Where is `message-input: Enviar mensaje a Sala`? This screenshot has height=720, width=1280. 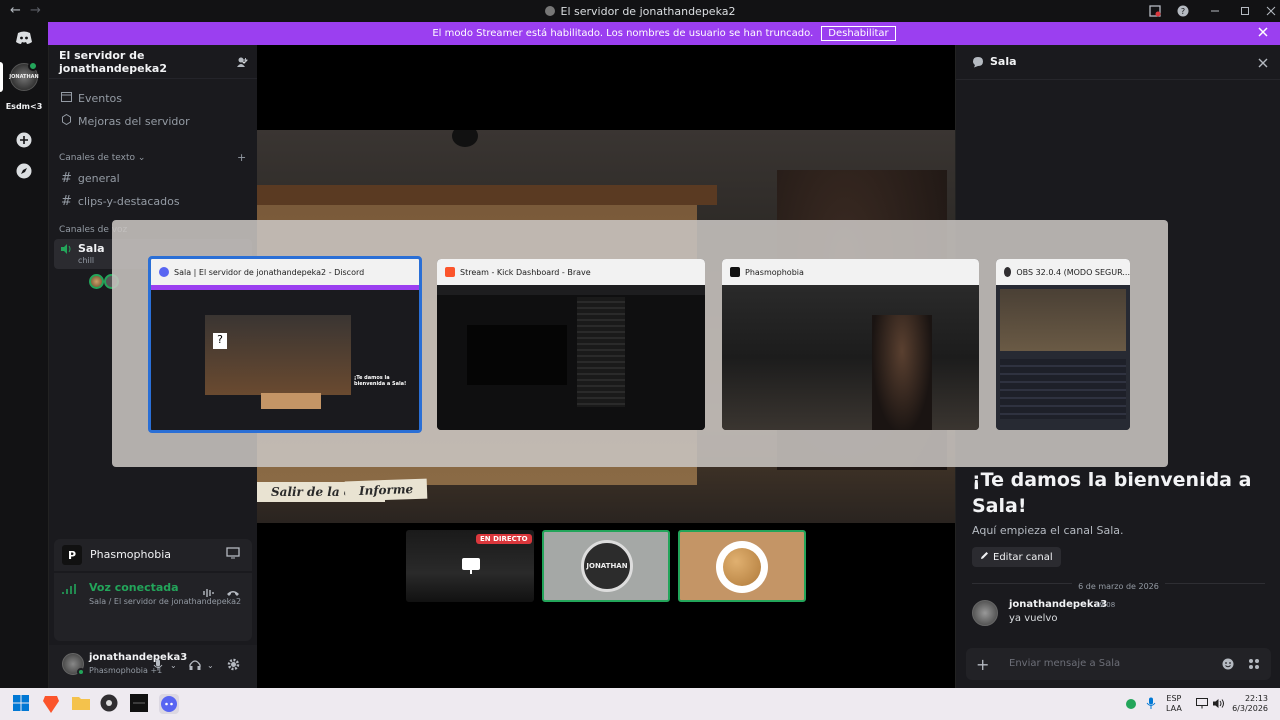
message-input: Enviar mensaje a Sala is located at coordinates (1064, 663).